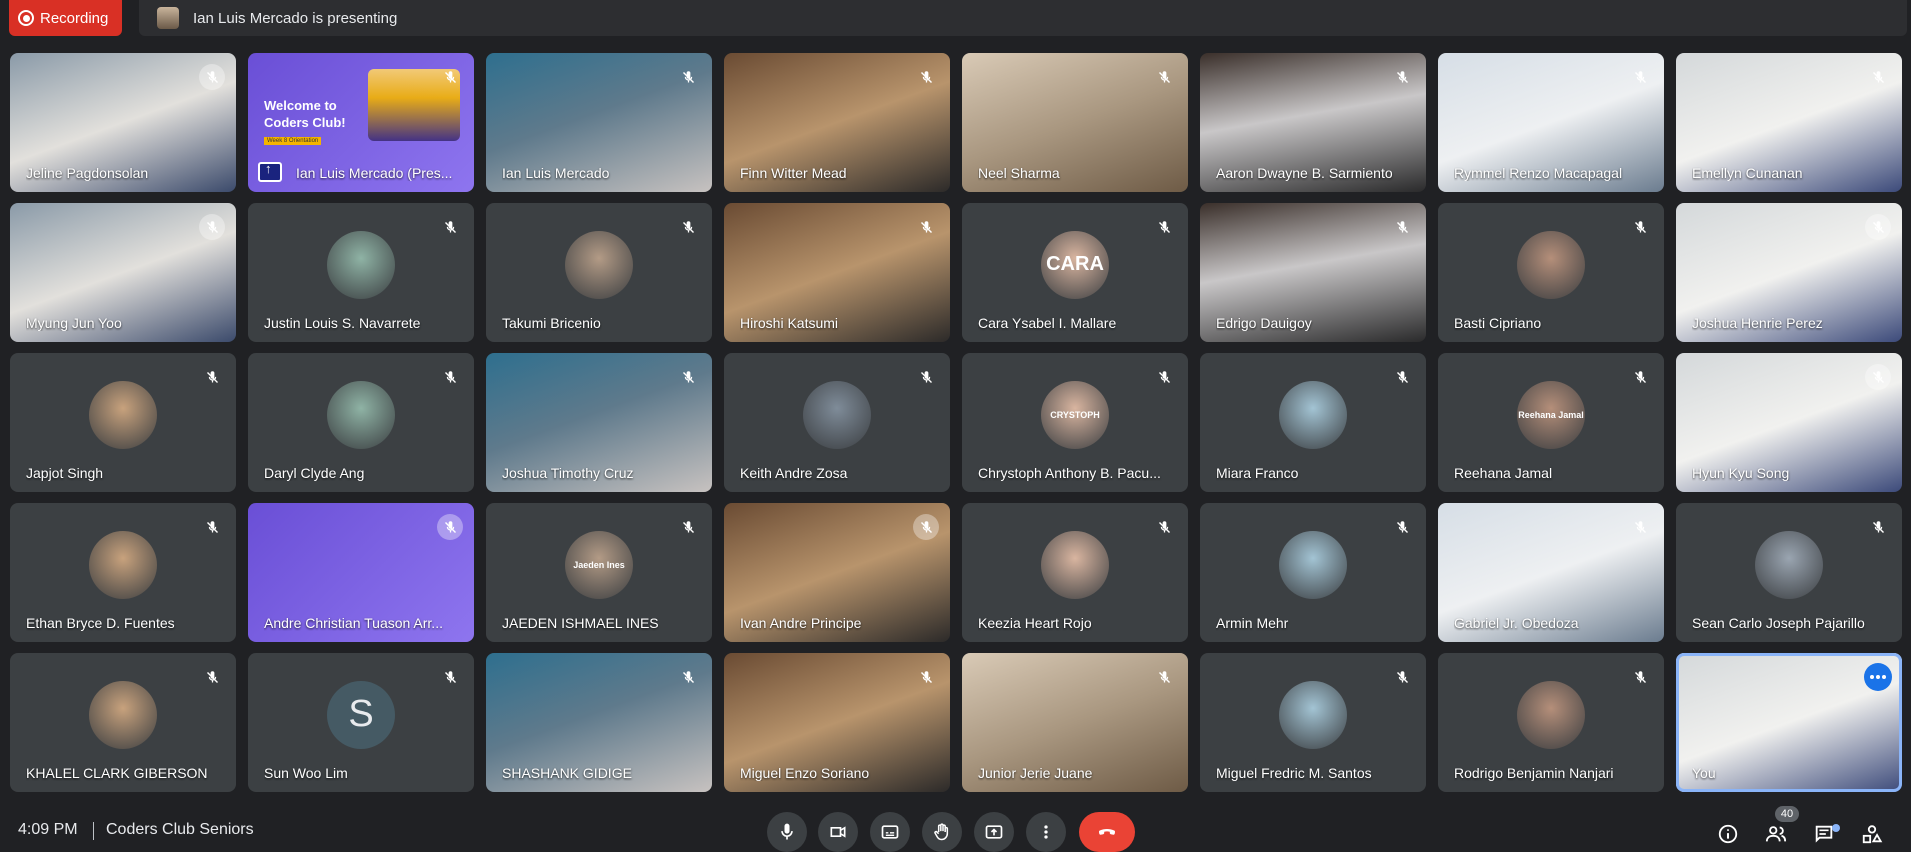 The image size is (1911, 852). What do you see at coordinates (361, 422) in the screenshot?
I see `participant-tile: Daryl Clyde Ang` at bounding box center [361, 422].